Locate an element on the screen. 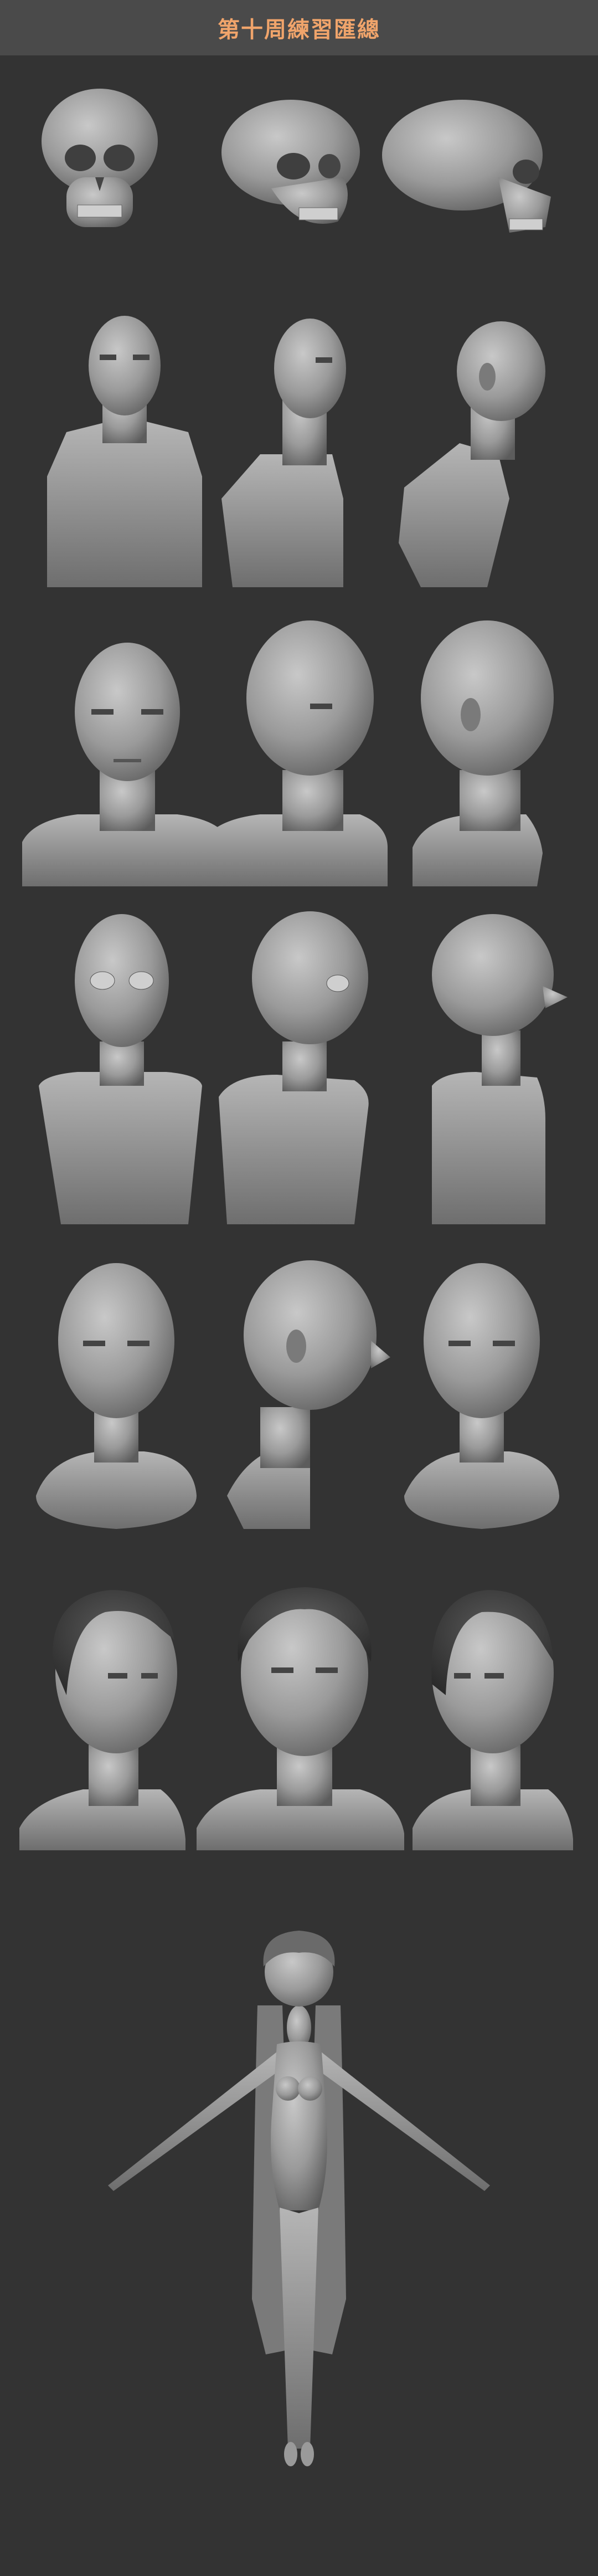 The height and width of the screenshot is (2576, 598). planar-head-row is located at coordinates (296, 451).